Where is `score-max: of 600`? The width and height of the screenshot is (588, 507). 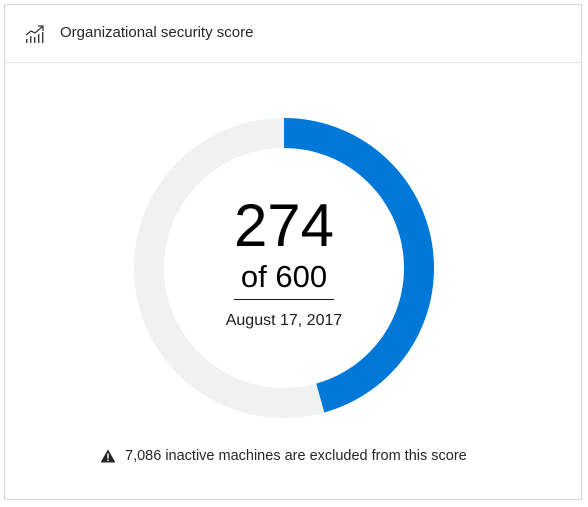 score-max: of 600 is located at coordinates (284, 276).